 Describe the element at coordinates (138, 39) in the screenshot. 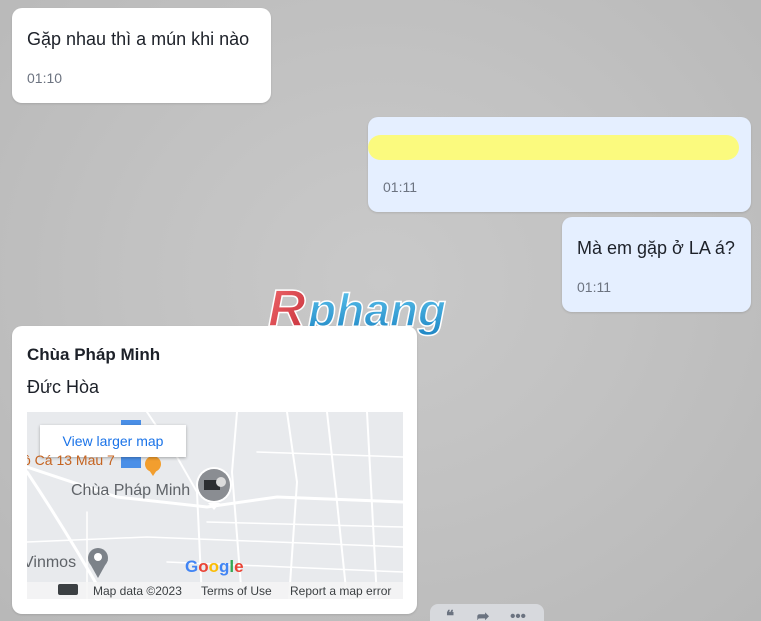

I see `message-text: Gặp nhau thì a mún khi nào` at that location.